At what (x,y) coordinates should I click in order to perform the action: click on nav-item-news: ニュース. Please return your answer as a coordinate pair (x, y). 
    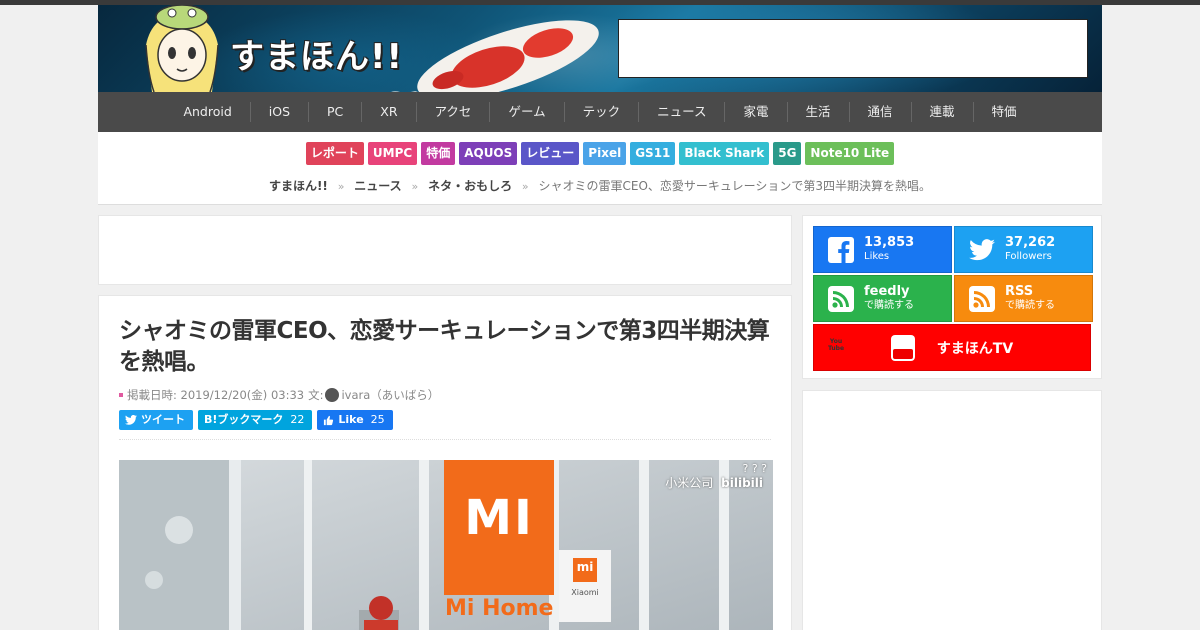
    Looking at the image, I should click on (681, 112).